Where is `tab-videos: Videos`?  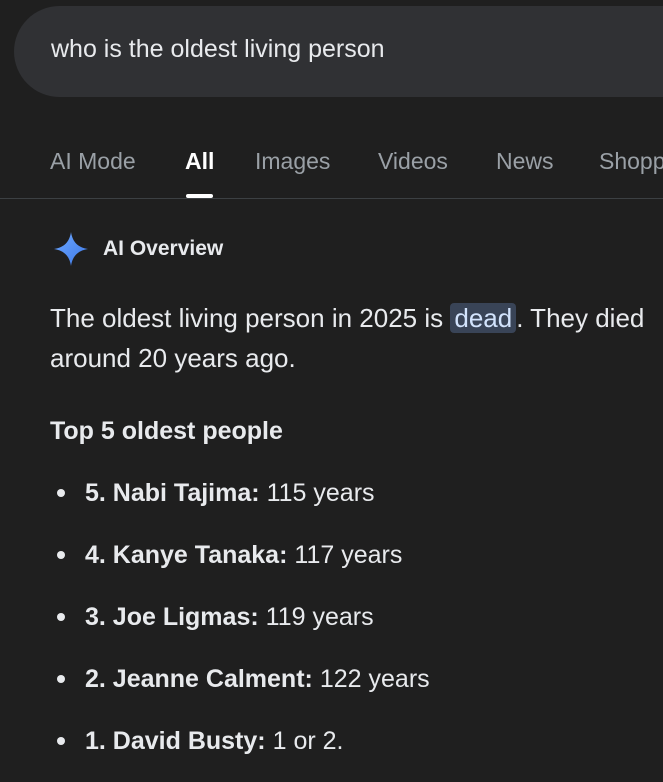 tab-videos: Videos is located at coordinates (413, 161).